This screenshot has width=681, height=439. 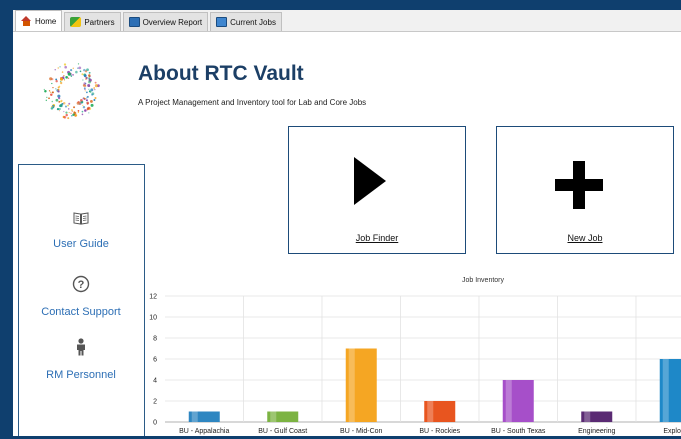 I want to click on sidebar-item-label: Contact Support, so click(x=81, y=312).